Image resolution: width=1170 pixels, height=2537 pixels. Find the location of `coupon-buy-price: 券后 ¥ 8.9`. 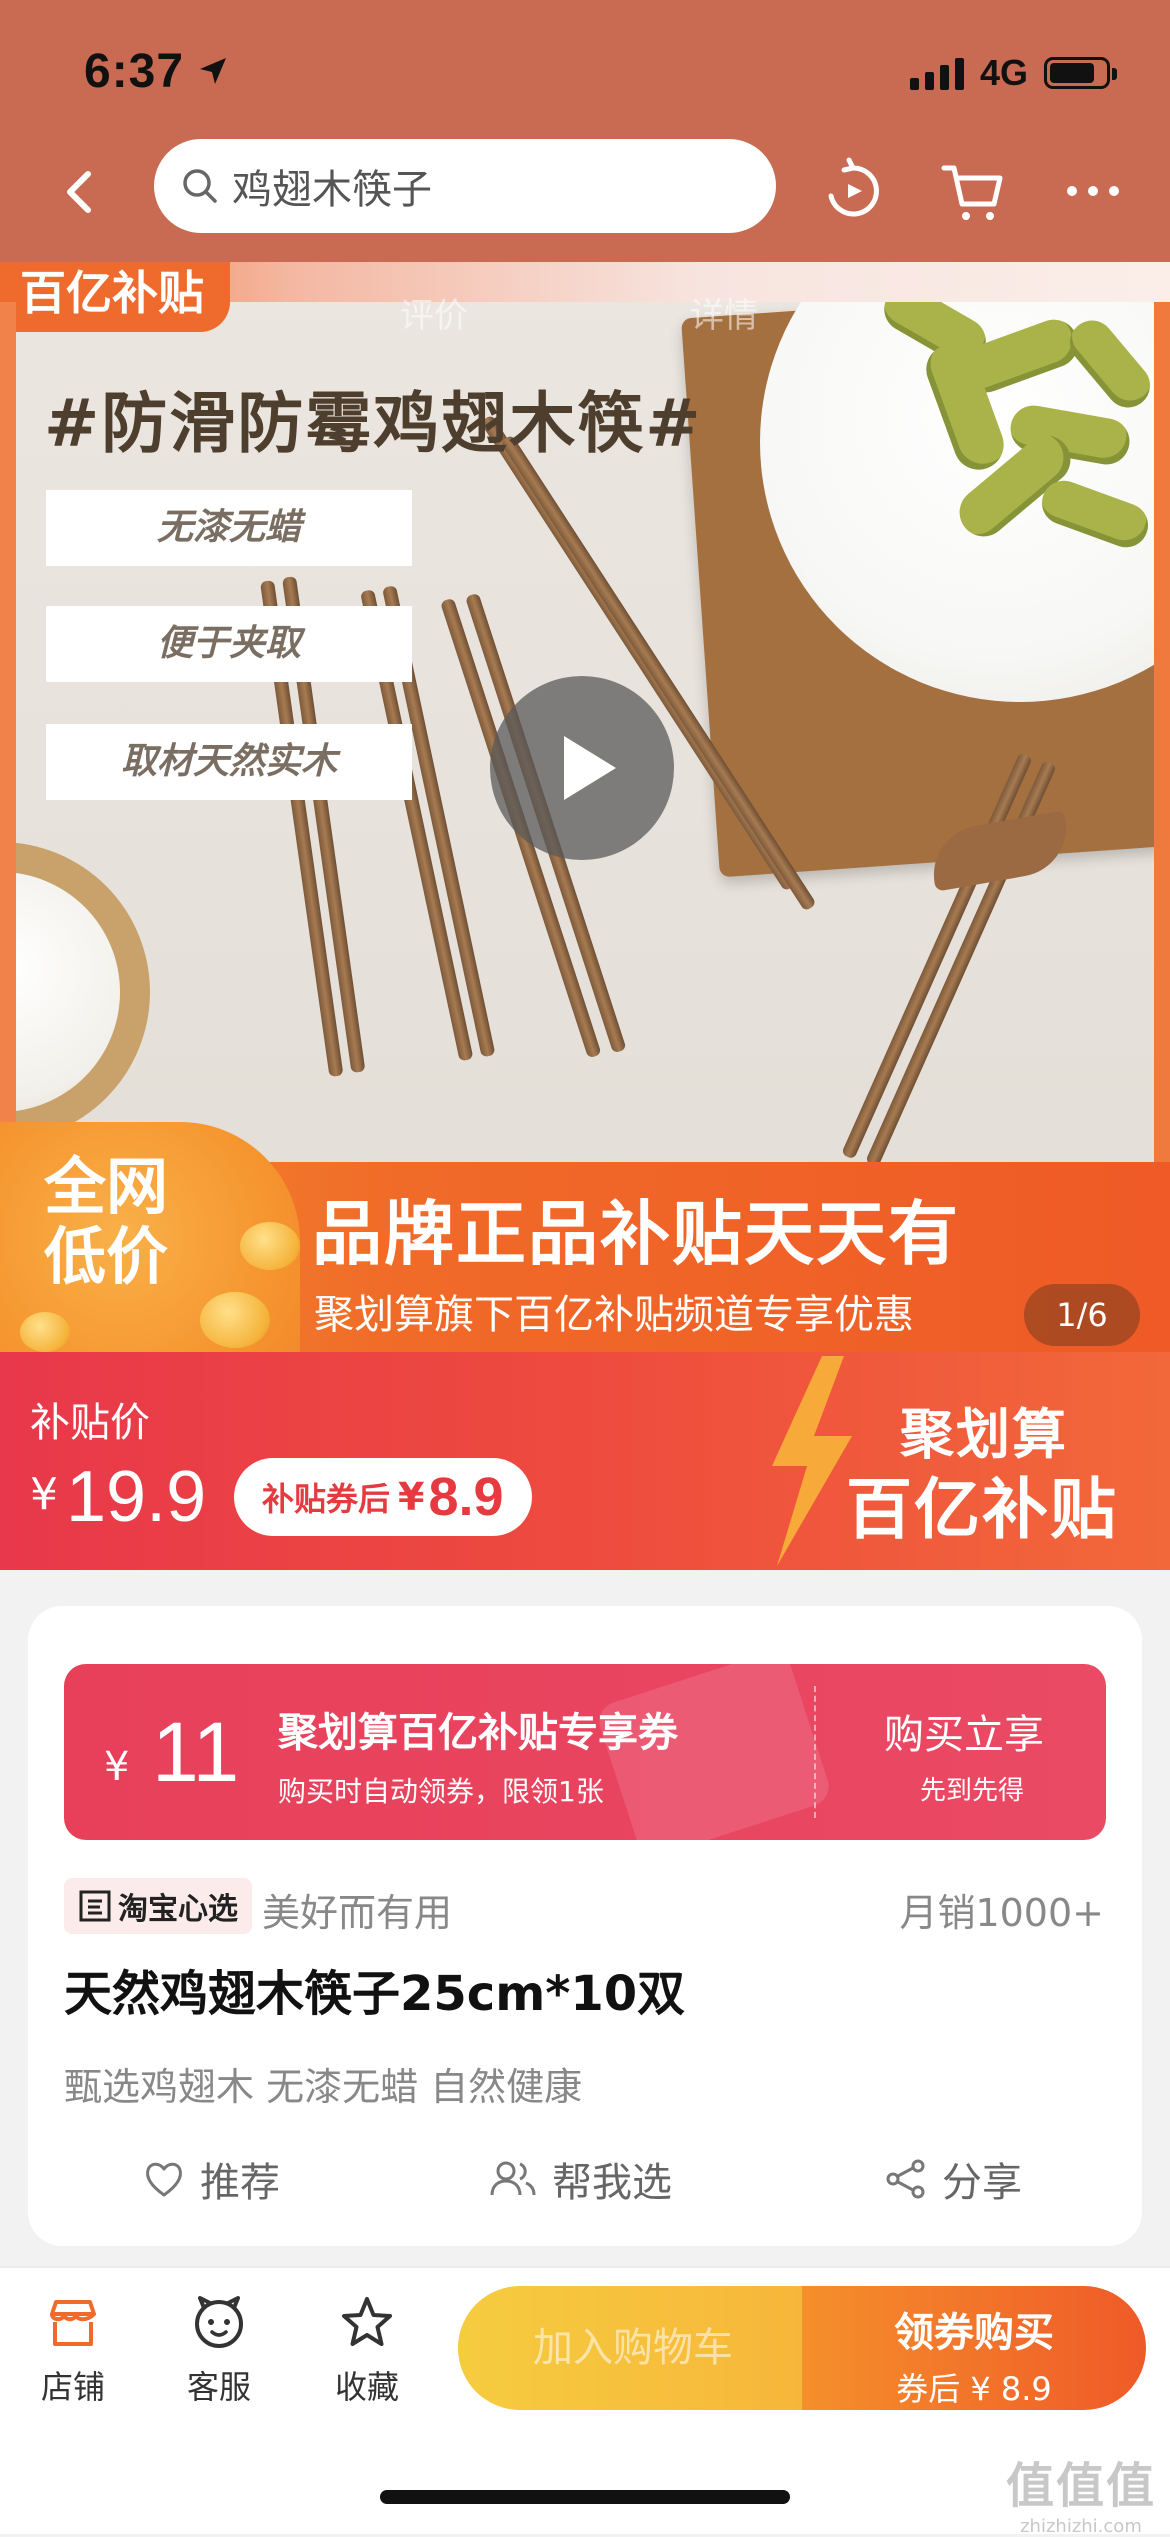

coupon-buy-price: 券后 ¥ 8.9 is located at coordinates (974, 2389).